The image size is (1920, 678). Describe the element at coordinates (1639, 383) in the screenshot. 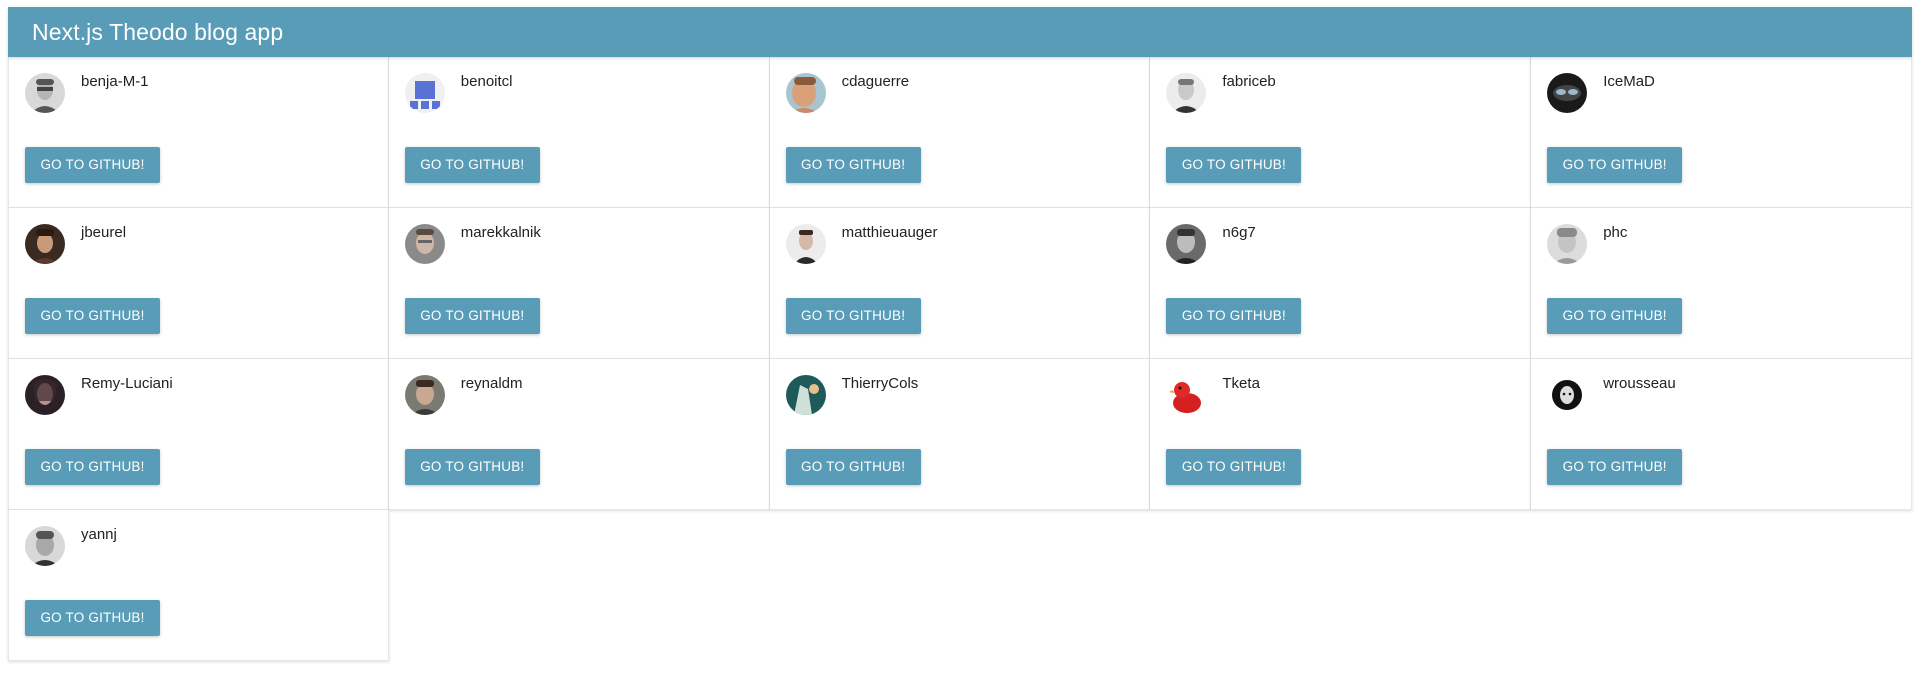

I see `username: wrousseau` at that location.